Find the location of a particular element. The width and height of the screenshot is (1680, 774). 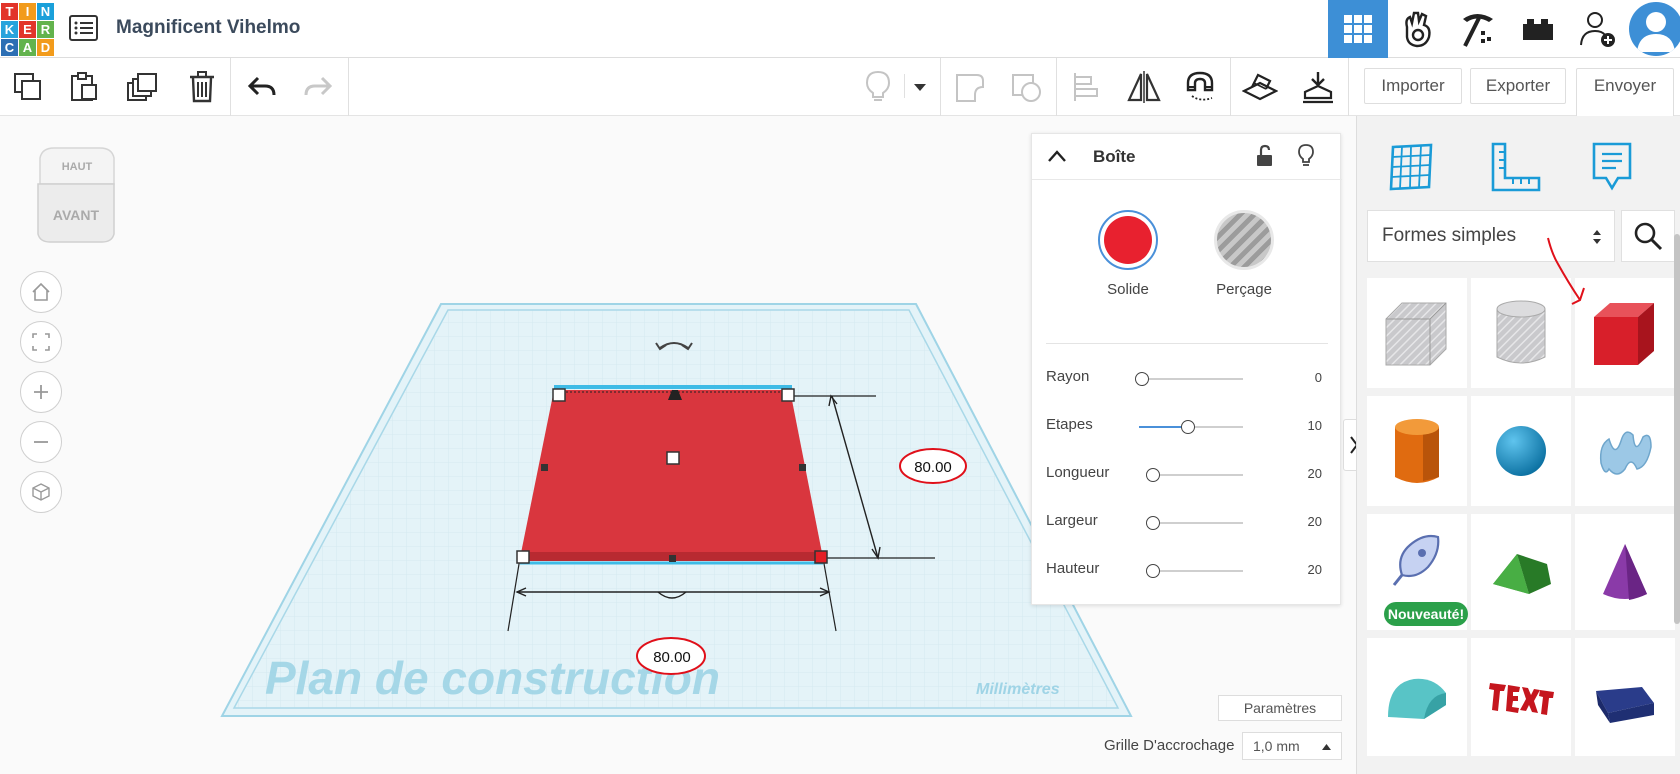

align-button is located at coordinates (1086, 87).